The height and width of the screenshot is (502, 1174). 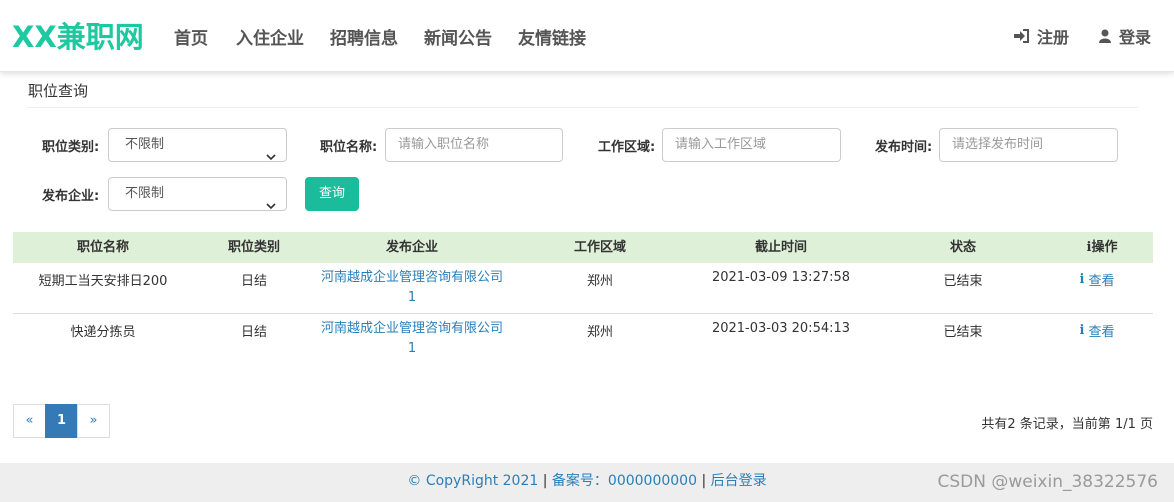 I want to click on login-label: 登录, so click(x=1135, y=37).